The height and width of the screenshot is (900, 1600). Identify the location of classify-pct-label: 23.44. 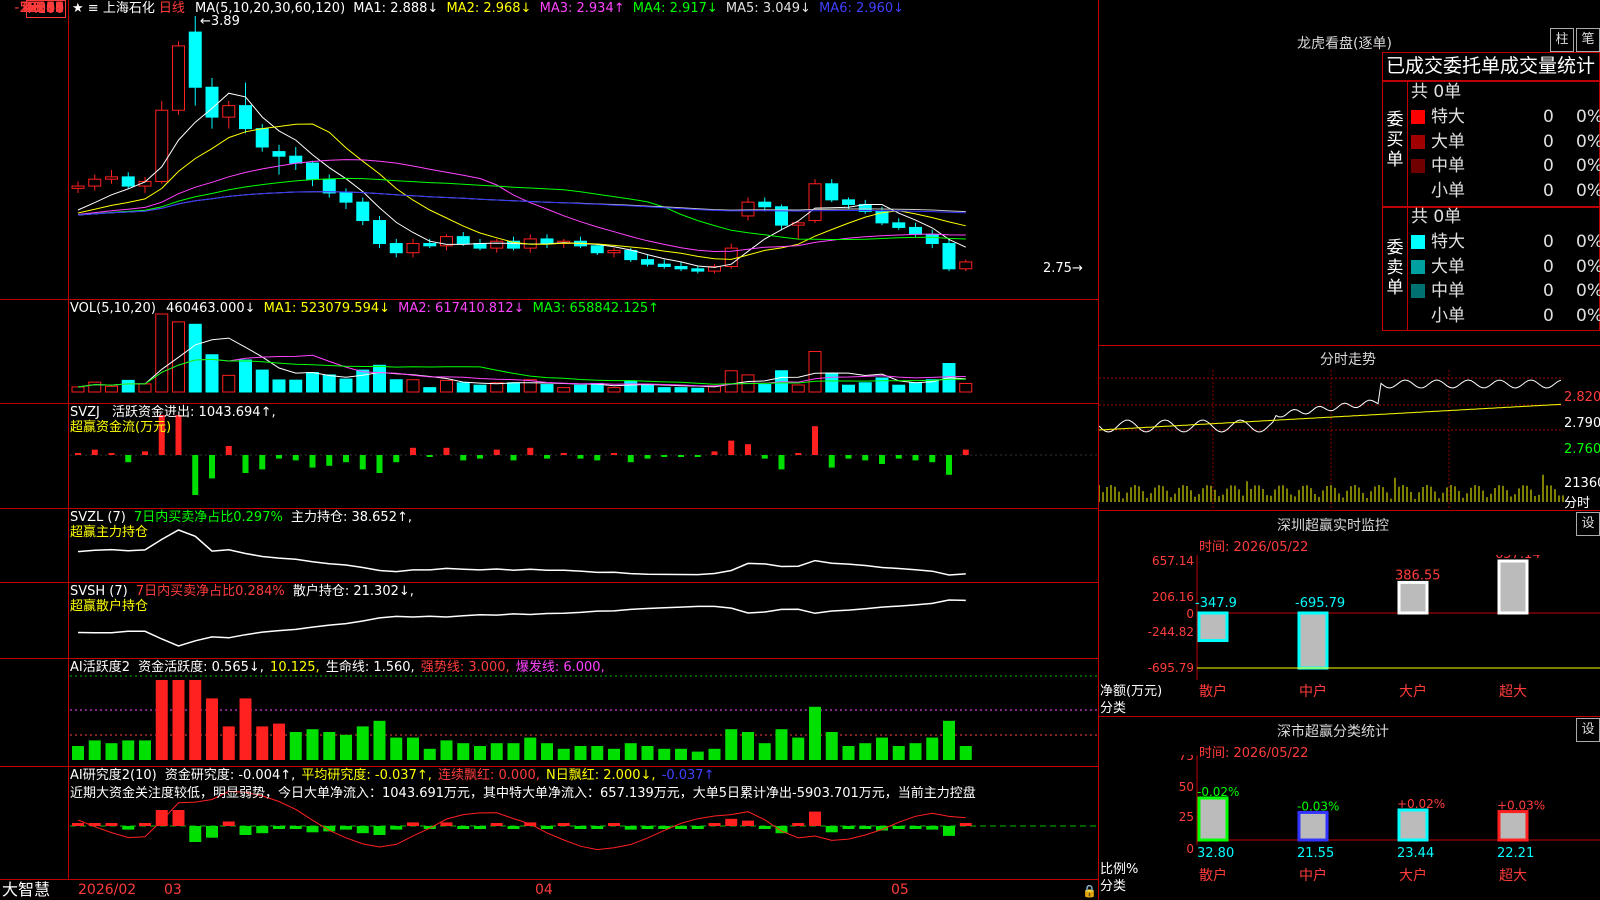
(1415, 853).